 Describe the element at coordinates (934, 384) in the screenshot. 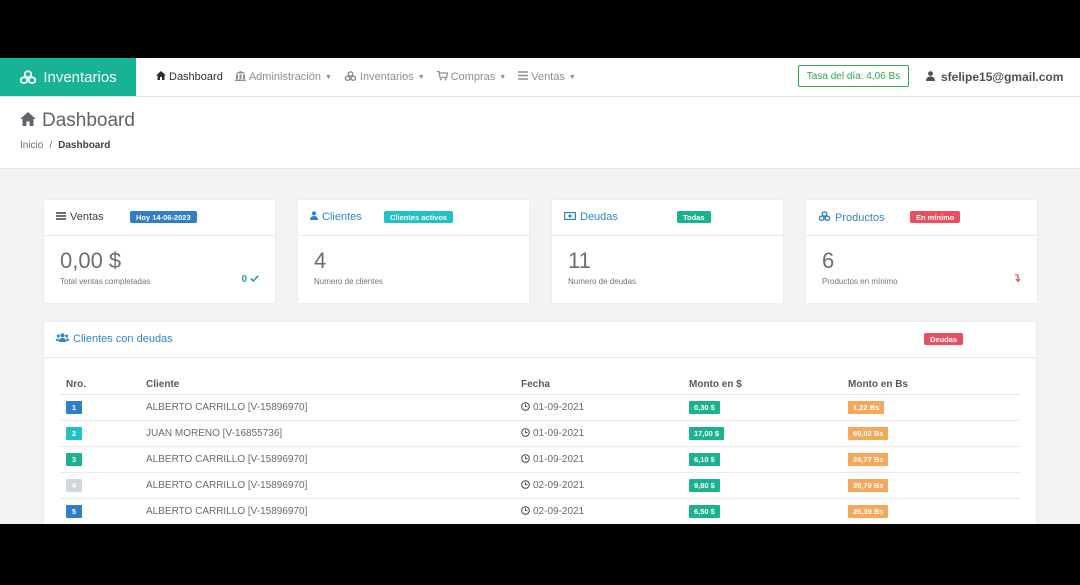

I see `col-monto-bs: Monto en Bs` at that location.